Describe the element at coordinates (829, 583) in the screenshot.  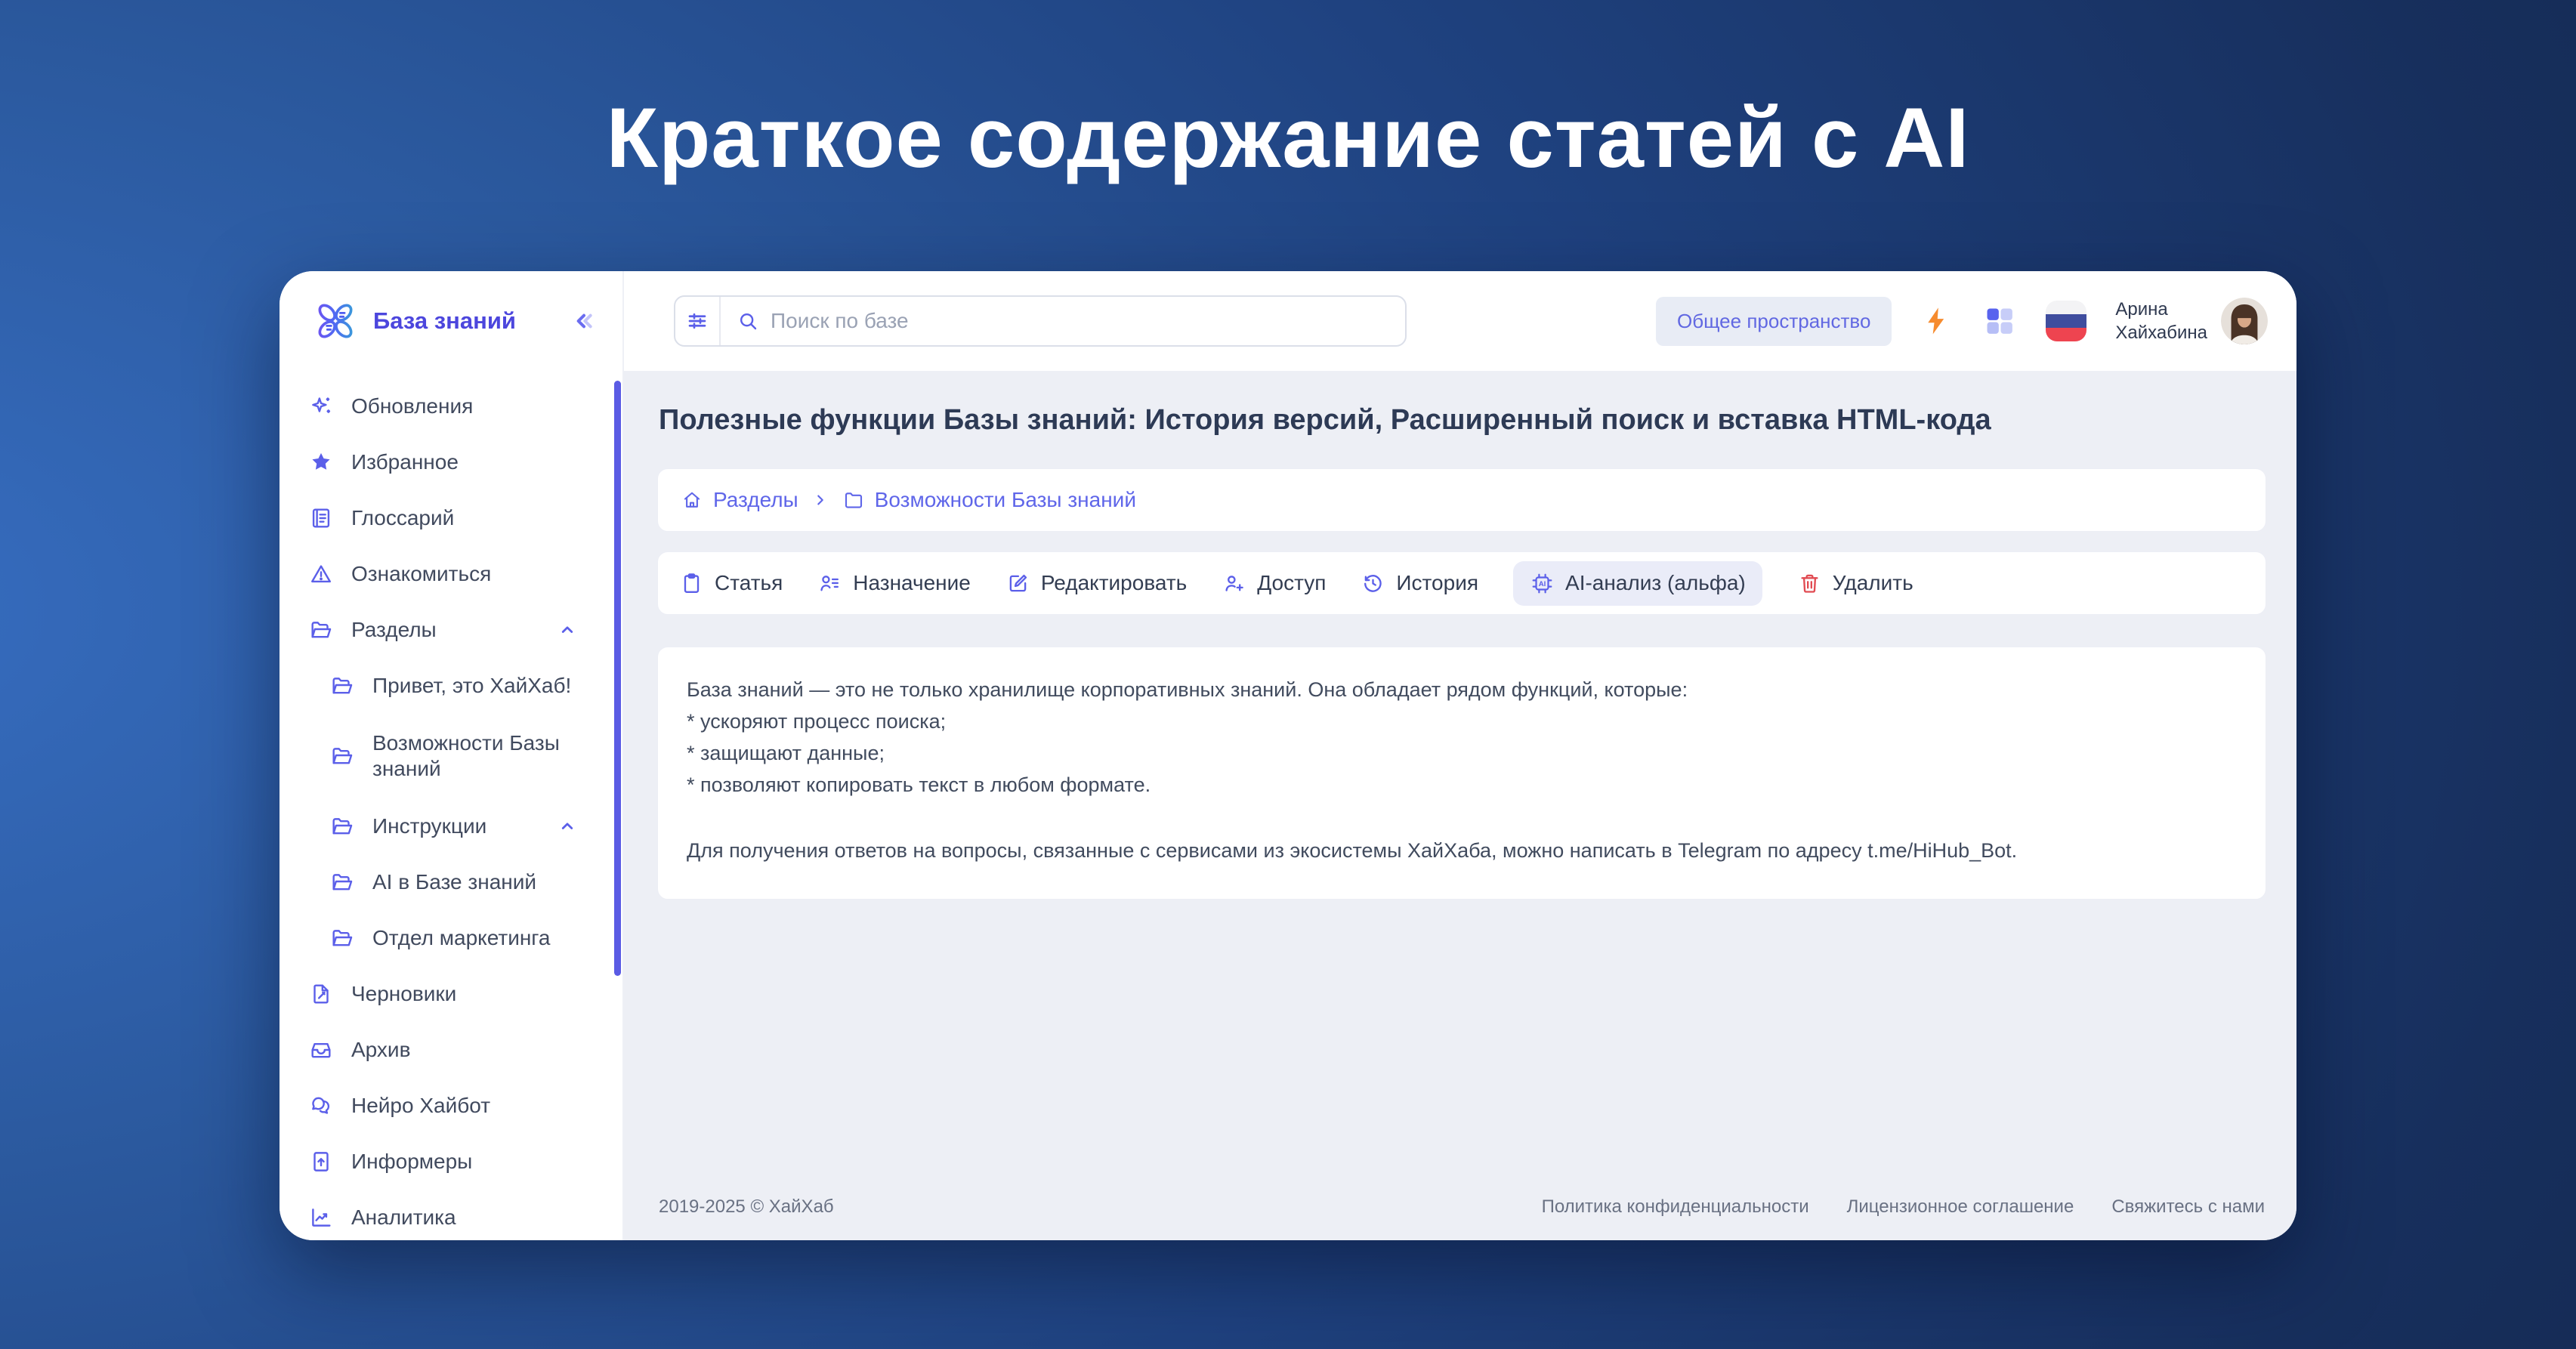
I see `user-list-icon` at that location.